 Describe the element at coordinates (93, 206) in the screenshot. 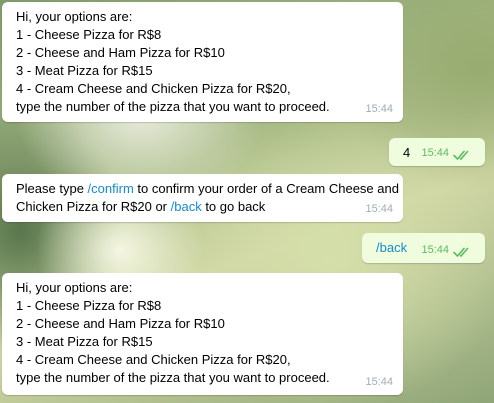

I see `message-text: Chicken Pizza for R$20 or` at that location.